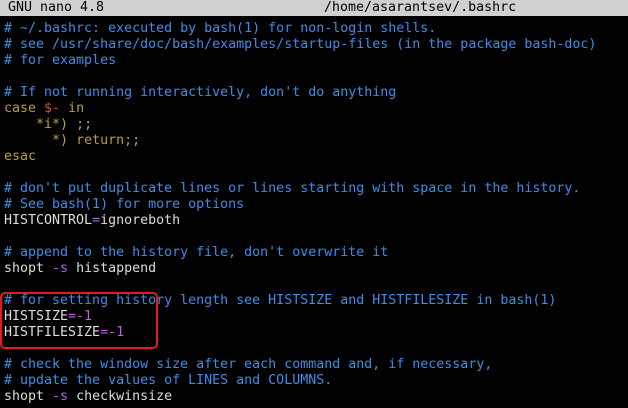  Describe the element at coordinates (314, 205) in the screenshot. I see `code-line: # See bash(1) for more options` at that location.